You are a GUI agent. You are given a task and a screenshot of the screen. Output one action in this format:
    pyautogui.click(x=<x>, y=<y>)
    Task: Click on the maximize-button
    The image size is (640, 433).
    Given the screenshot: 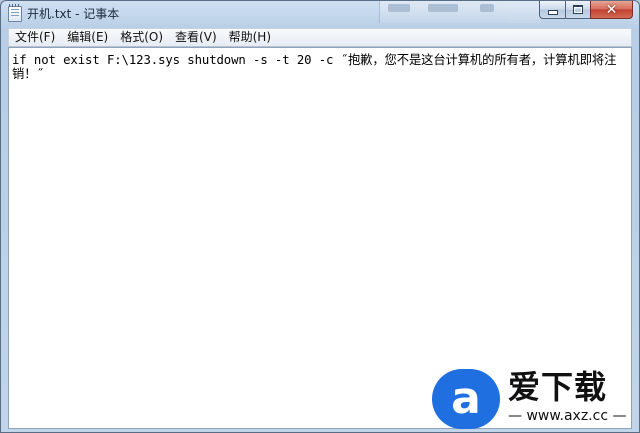 What is the action you would take?
    pyautogui.click(x=577, y=10)
    